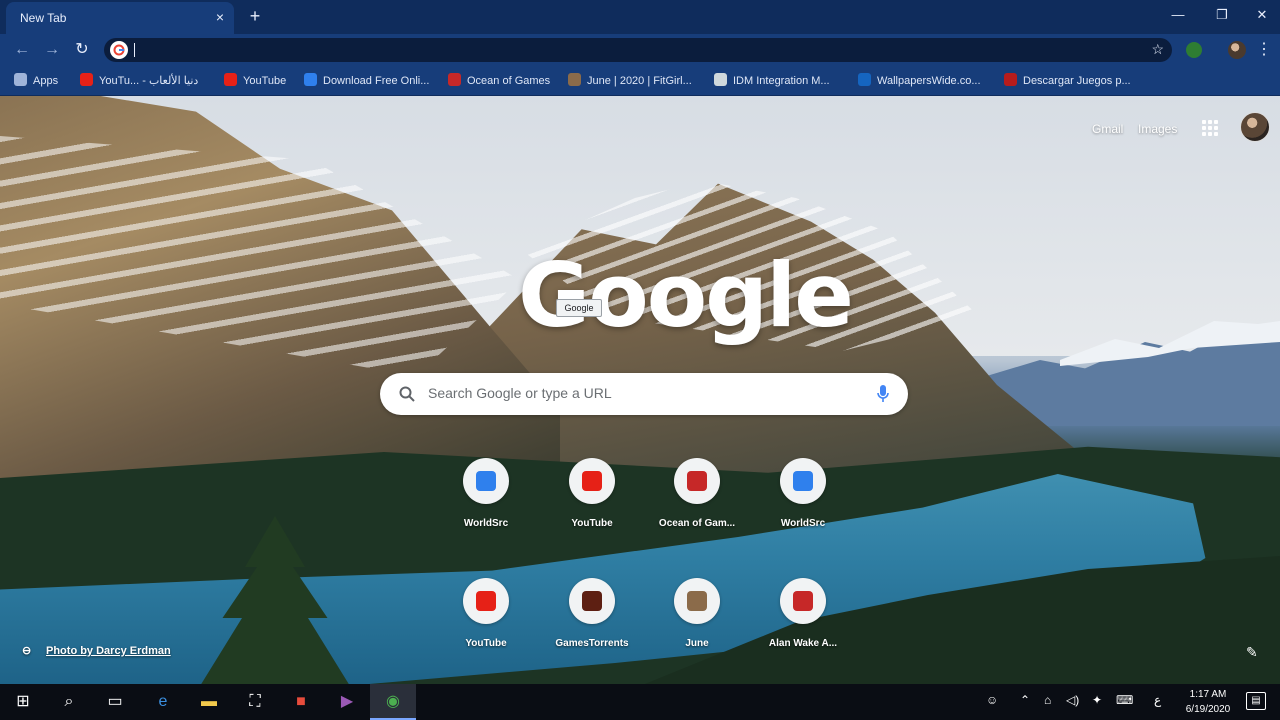 The image size is (1280, 720). I want to click on shortcut-gamestorrents: GamesTorrents, so click(592, 624).